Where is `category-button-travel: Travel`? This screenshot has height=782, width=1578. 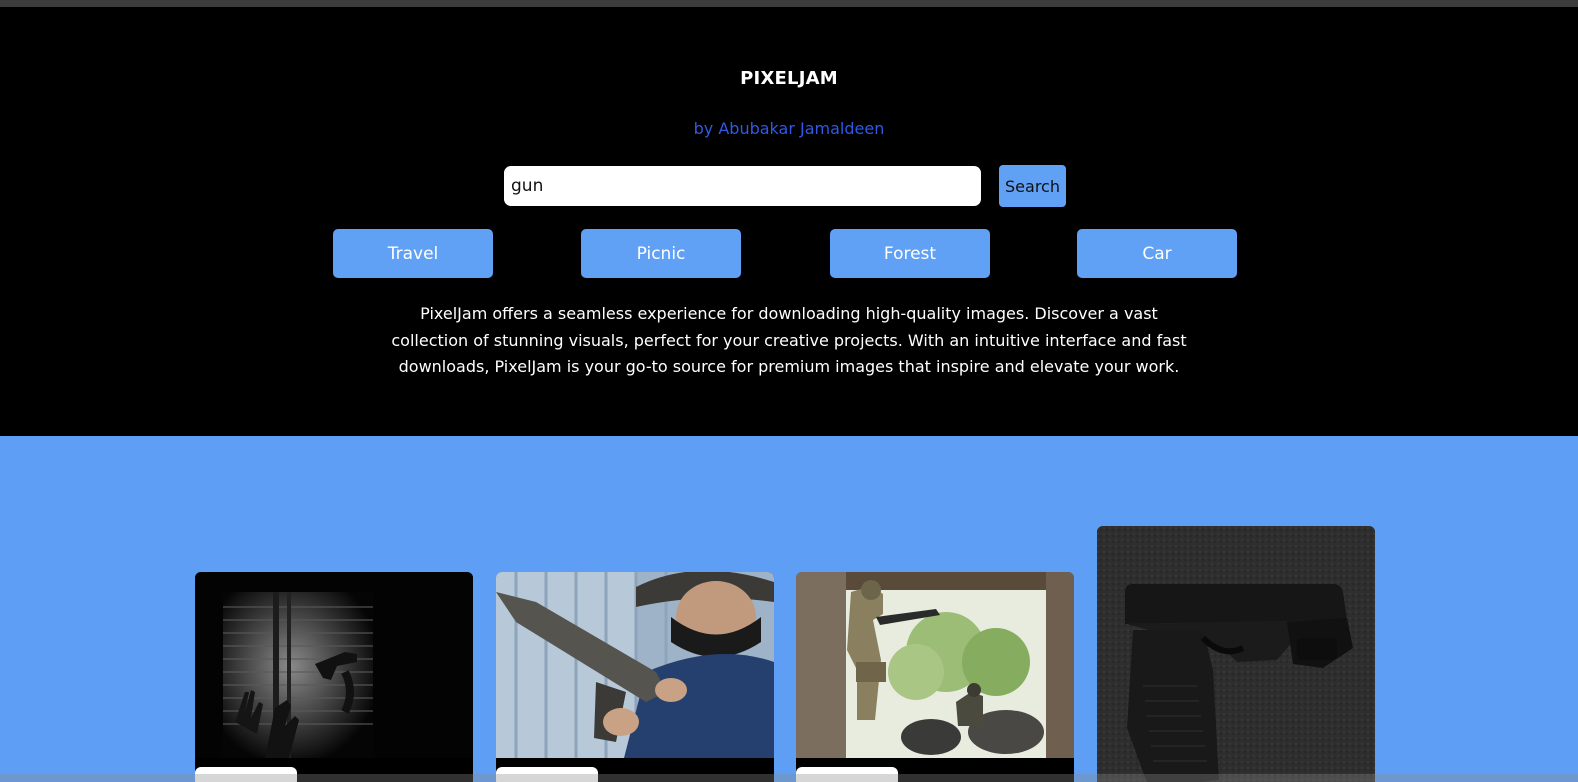
category-button-travel: Travel is located at coordinates (413, 253).